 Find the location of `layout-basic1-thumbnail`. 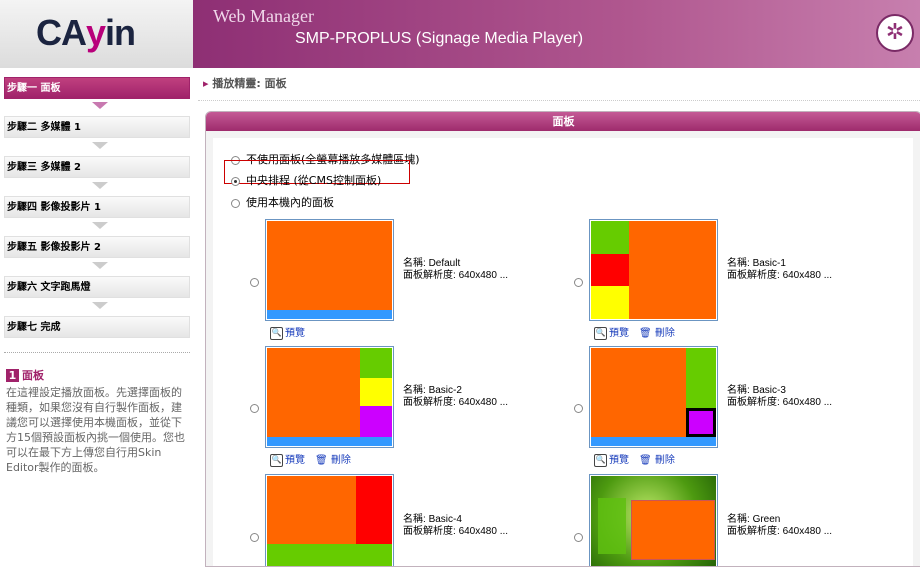

layout-basic1-thumbnail is located at coordinates (653, 270).